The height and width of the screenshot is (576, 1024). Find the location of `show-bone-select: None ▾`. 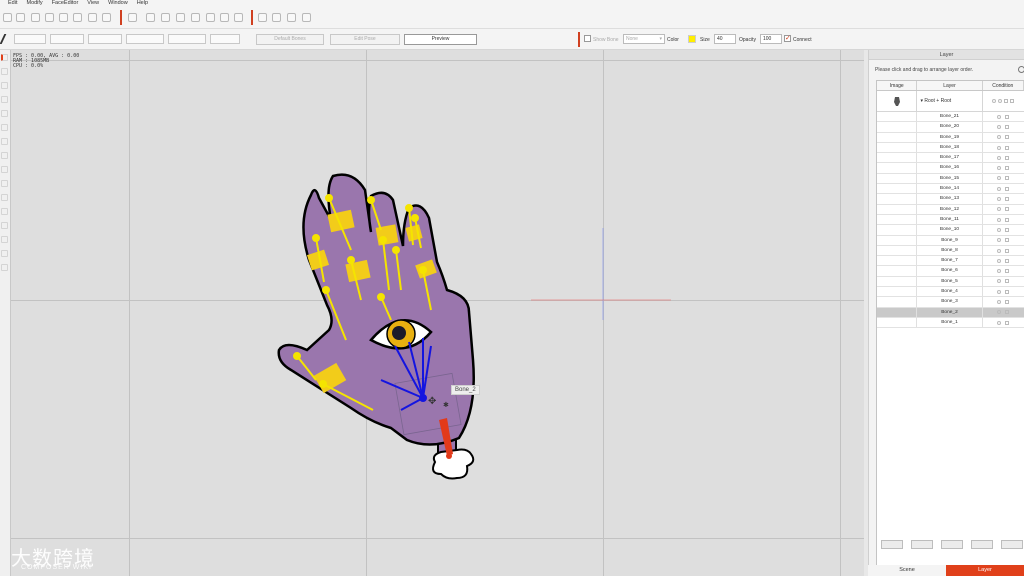

show-bone-select: None ▾ is located at coordinates (644, 39).